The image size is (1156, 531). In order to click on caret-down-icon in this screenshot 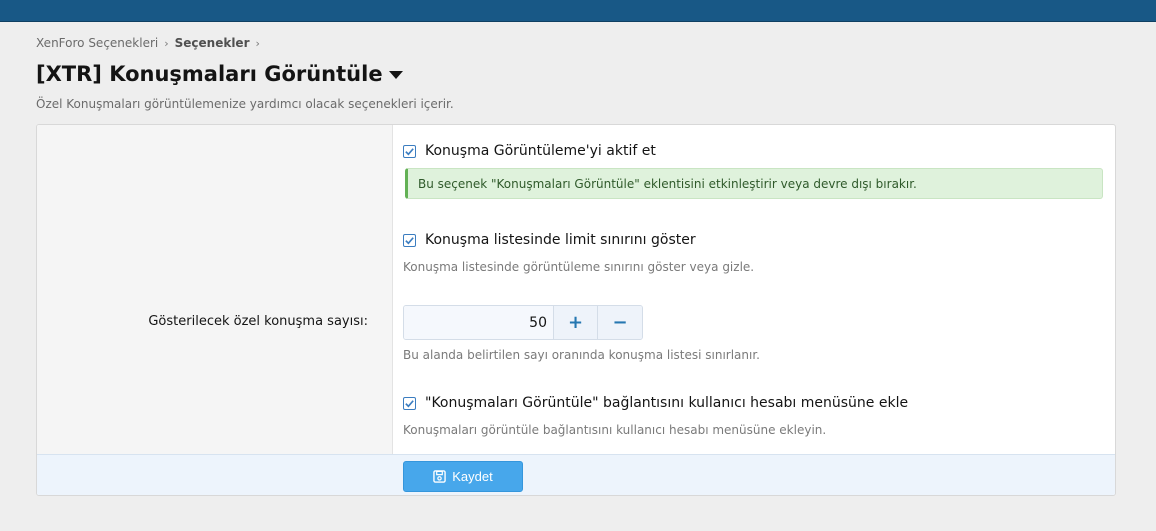, I will do `click(395, 75)`.